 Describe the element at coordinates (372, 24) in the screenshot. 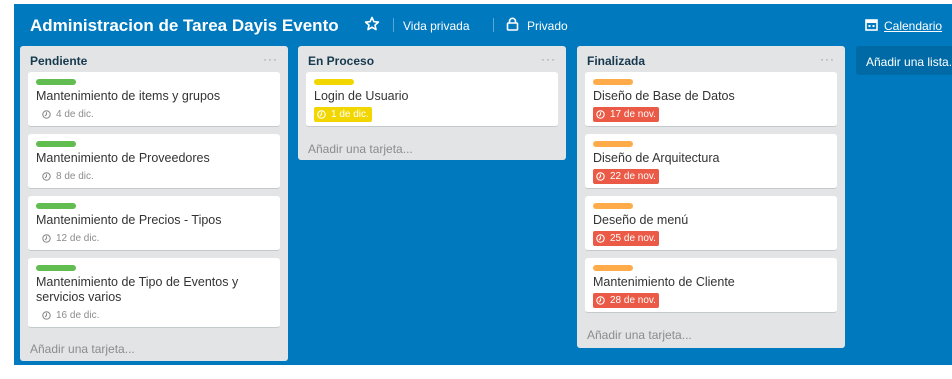

I see `star-icon` at that location.